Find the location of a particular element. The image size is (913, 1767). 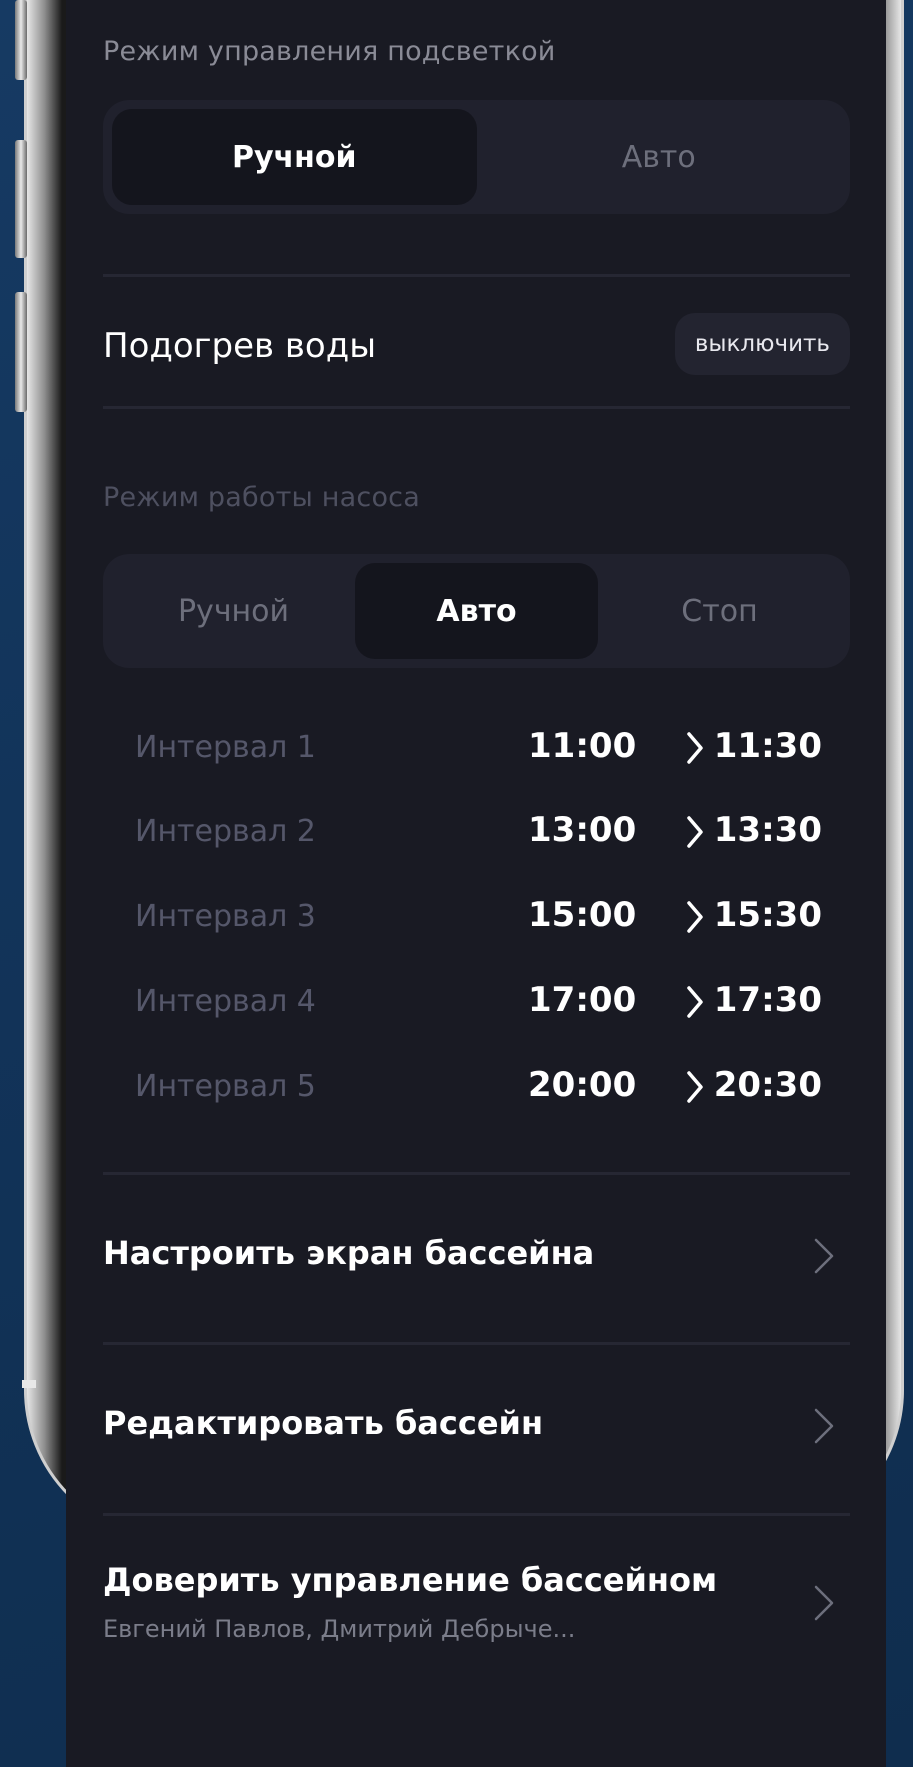

delegate-pool-control-label: Доверить управление бассейном is located at coordinates (410, 1580).